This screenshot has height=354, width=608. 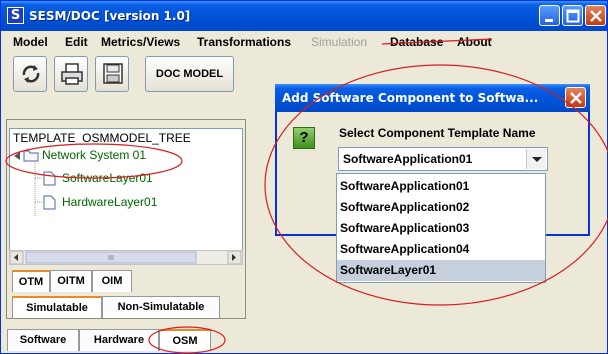 I want to click on chevron-down-icon, so click(x=537, y=159).